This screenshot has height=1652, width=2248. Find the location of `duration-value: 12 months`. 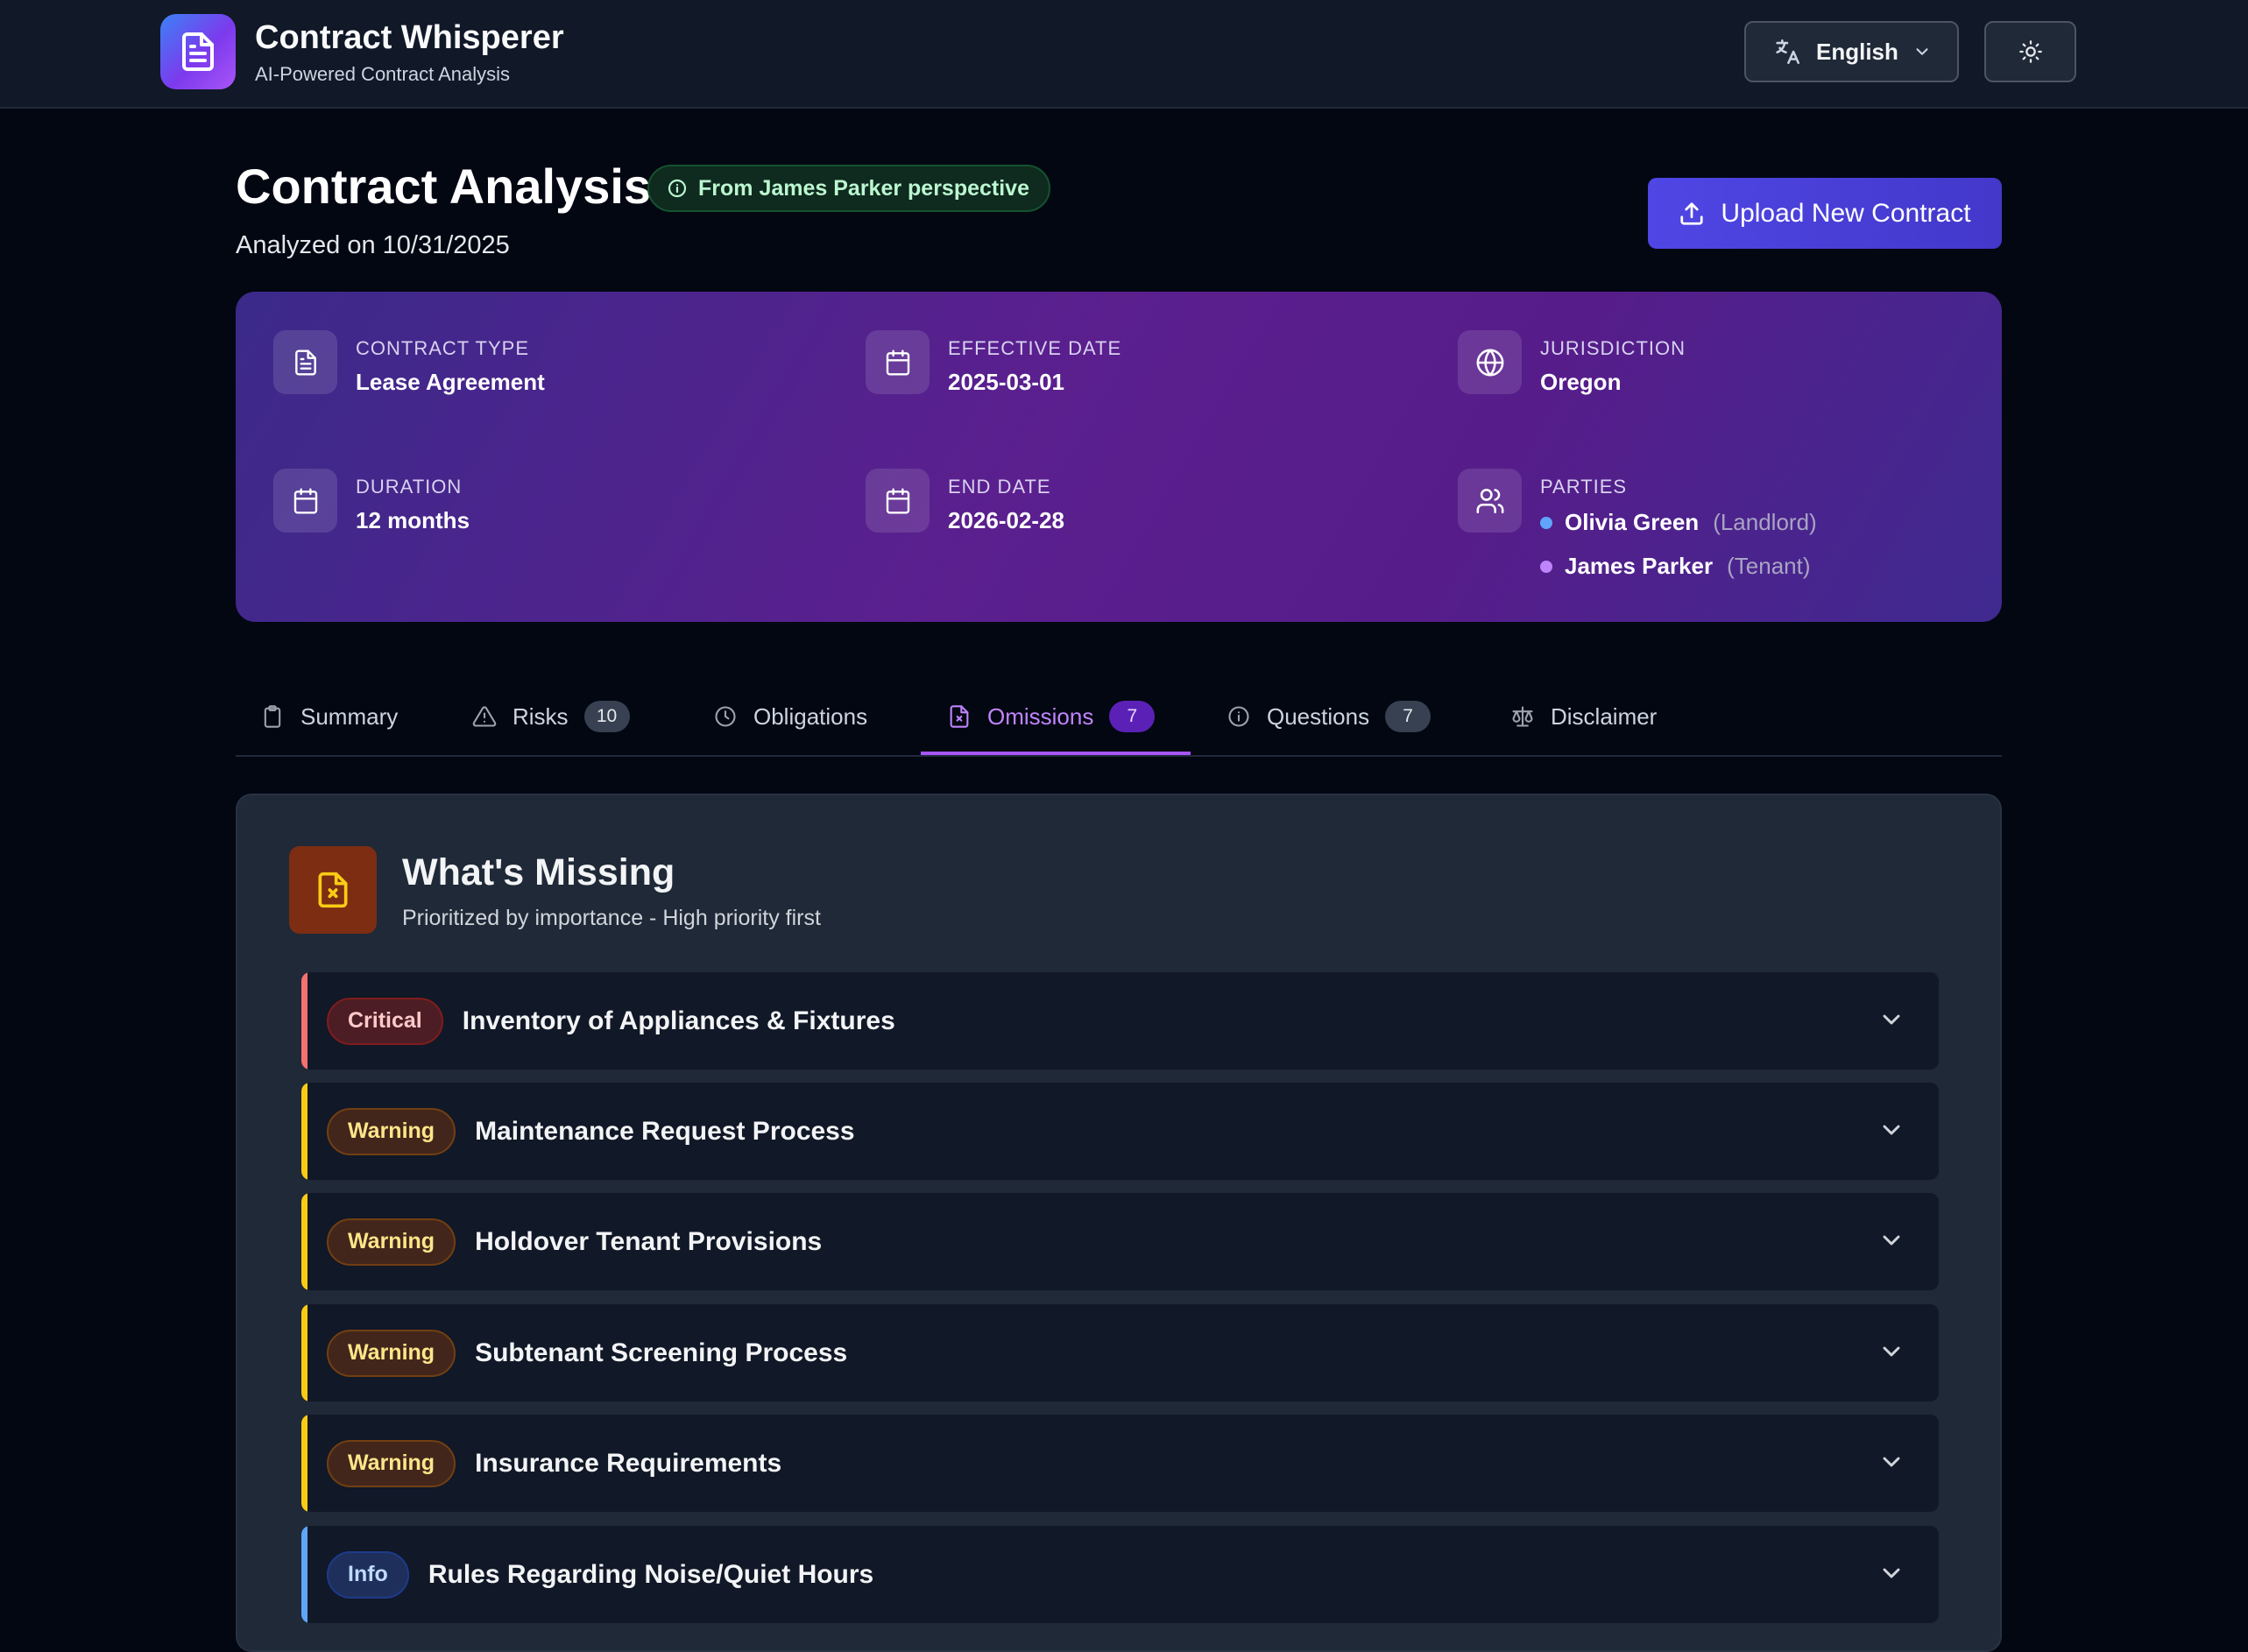

duration-value: 12 months is located at coordinates (413, 520).